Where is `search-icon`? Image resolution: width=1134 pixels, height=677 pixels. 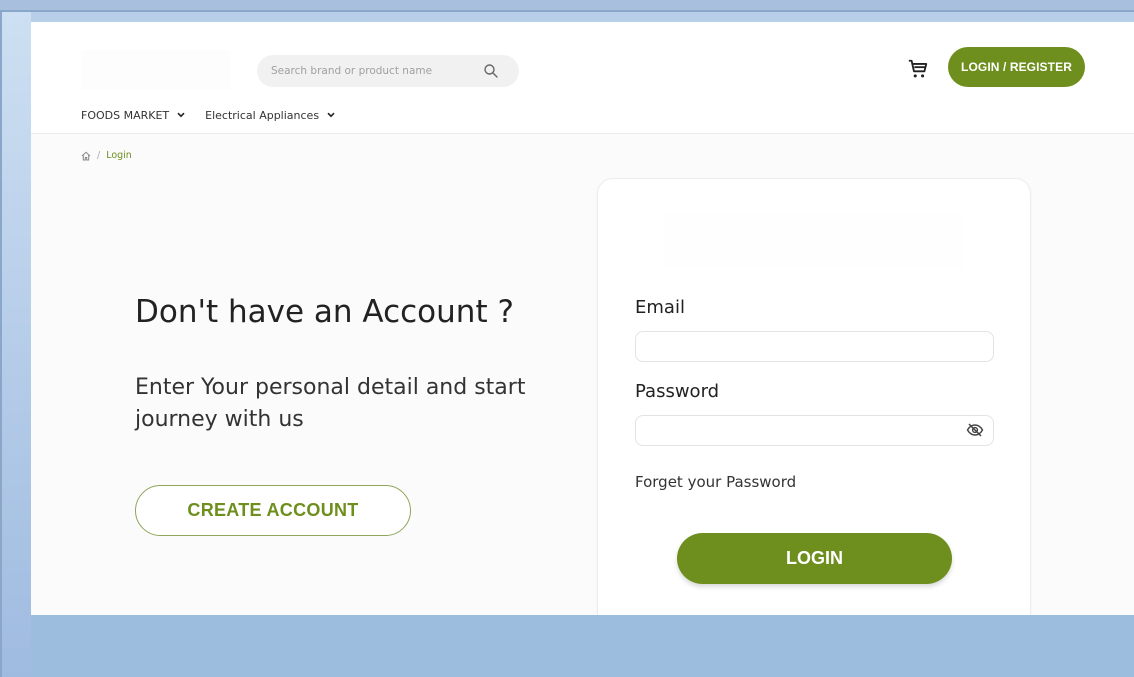 search-icon is located at coordinates (491, 71).